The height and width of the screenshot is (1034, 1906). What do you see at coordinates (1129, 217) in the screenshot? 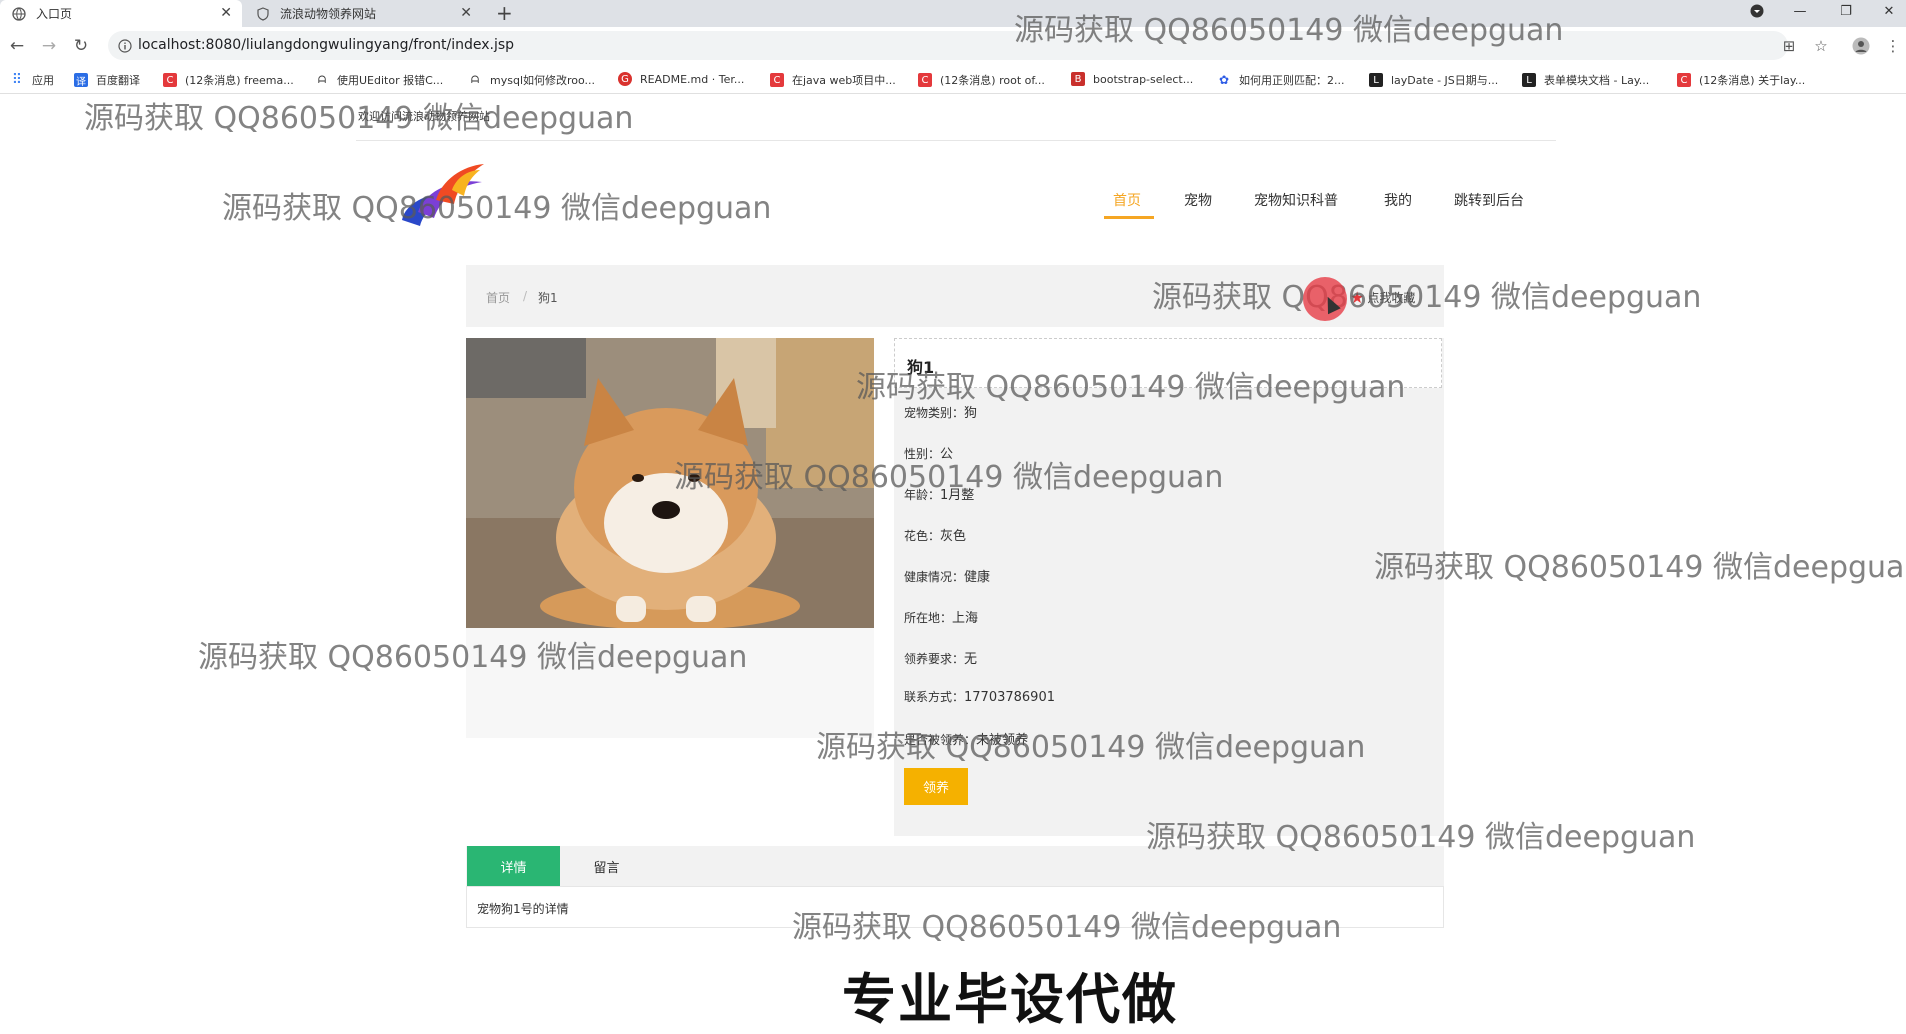
I see `nav-active-indicator` at bounding box center [1129, 217].